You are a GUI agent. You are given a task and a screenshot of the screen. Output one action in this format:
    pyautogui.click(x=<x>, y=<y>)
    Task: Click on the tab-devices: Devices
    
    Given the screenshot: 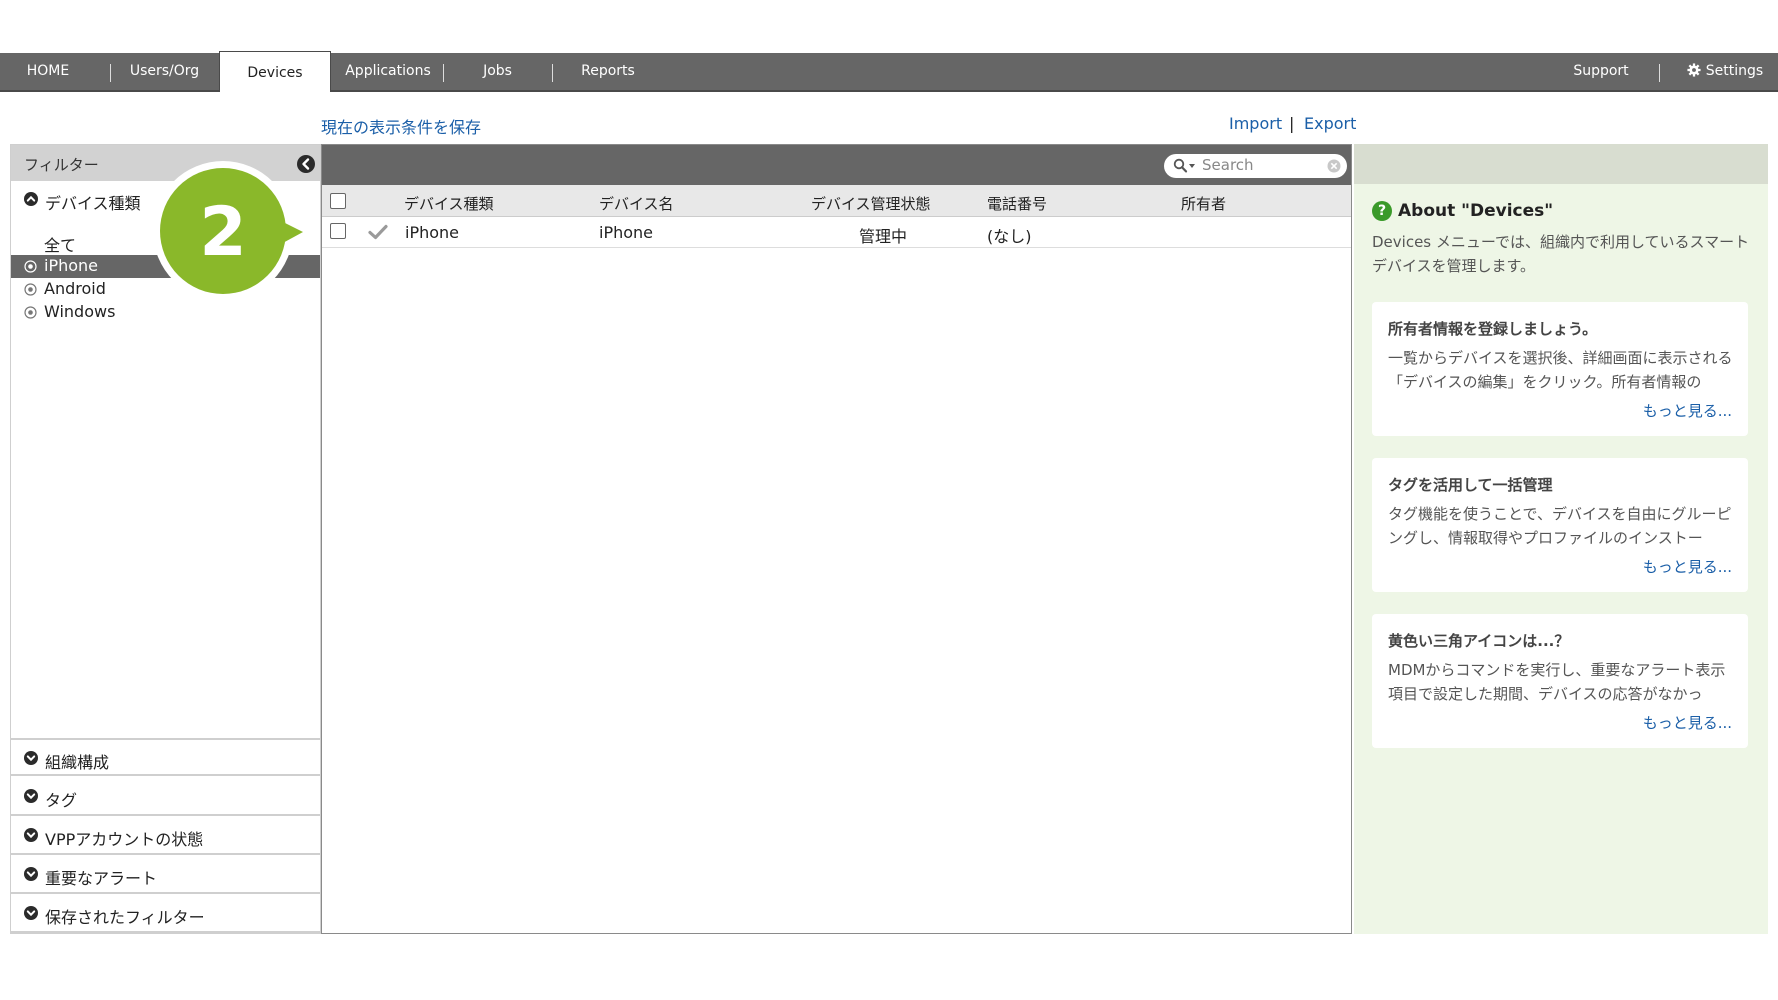 What is the action you would take?
    pyautogui.click(x=275, y=71)
    